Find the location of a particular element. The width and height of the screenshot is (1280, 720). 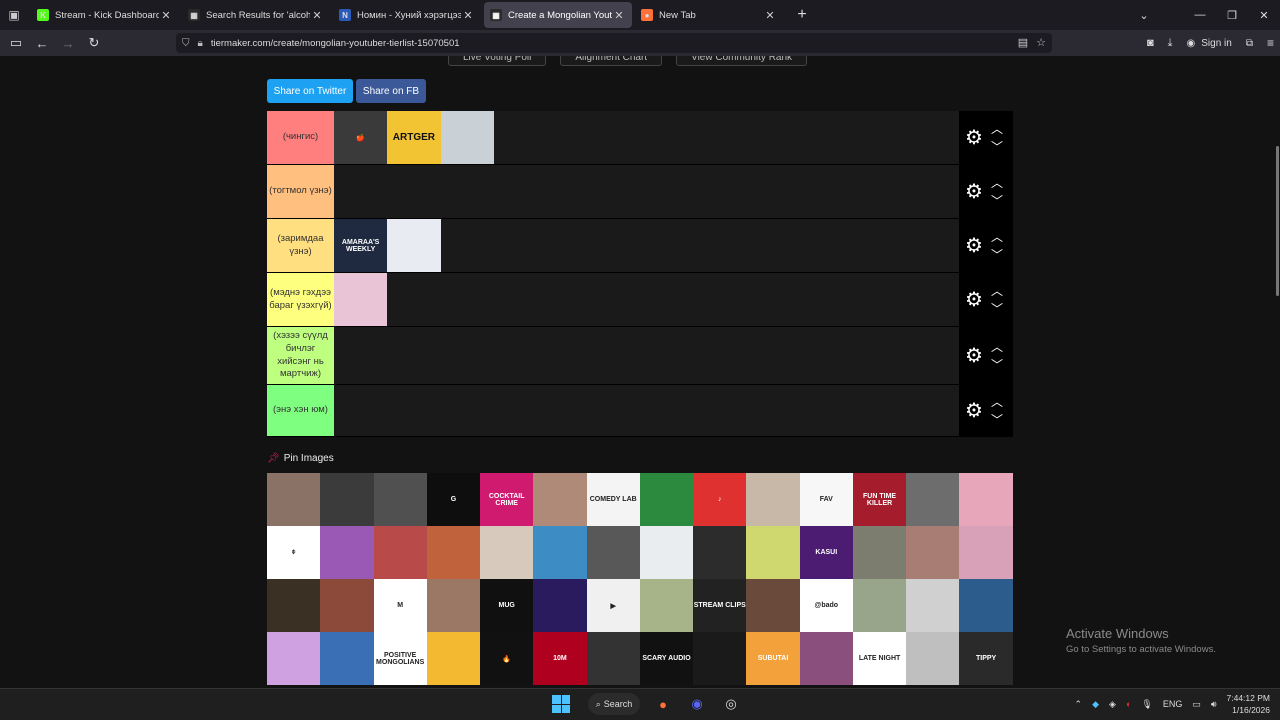

pool-image: COCKTAIL CRIME is located at coordinates (507, 499).